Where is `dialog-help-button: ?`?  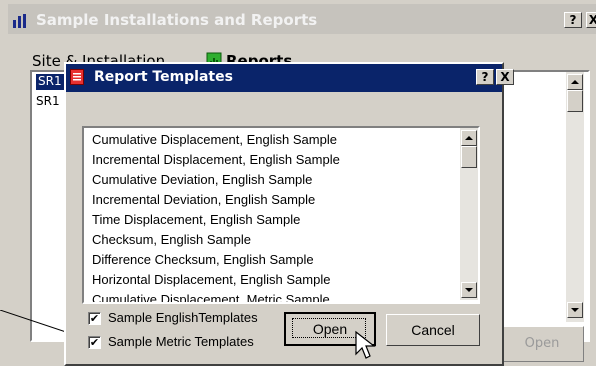
dialog-help-button: ? is located at coordinates (485, 77).